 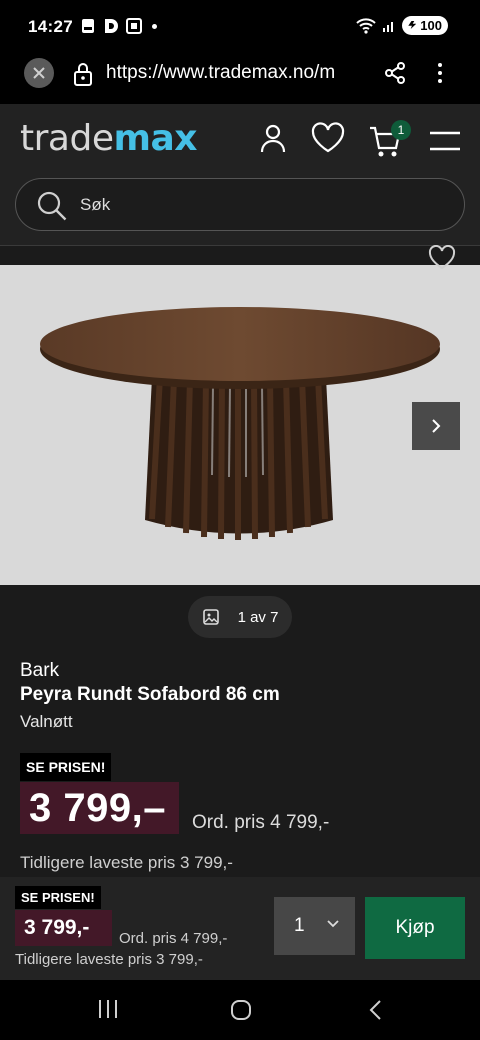 I want to click on back-icon, so click(x=376, y=1010).